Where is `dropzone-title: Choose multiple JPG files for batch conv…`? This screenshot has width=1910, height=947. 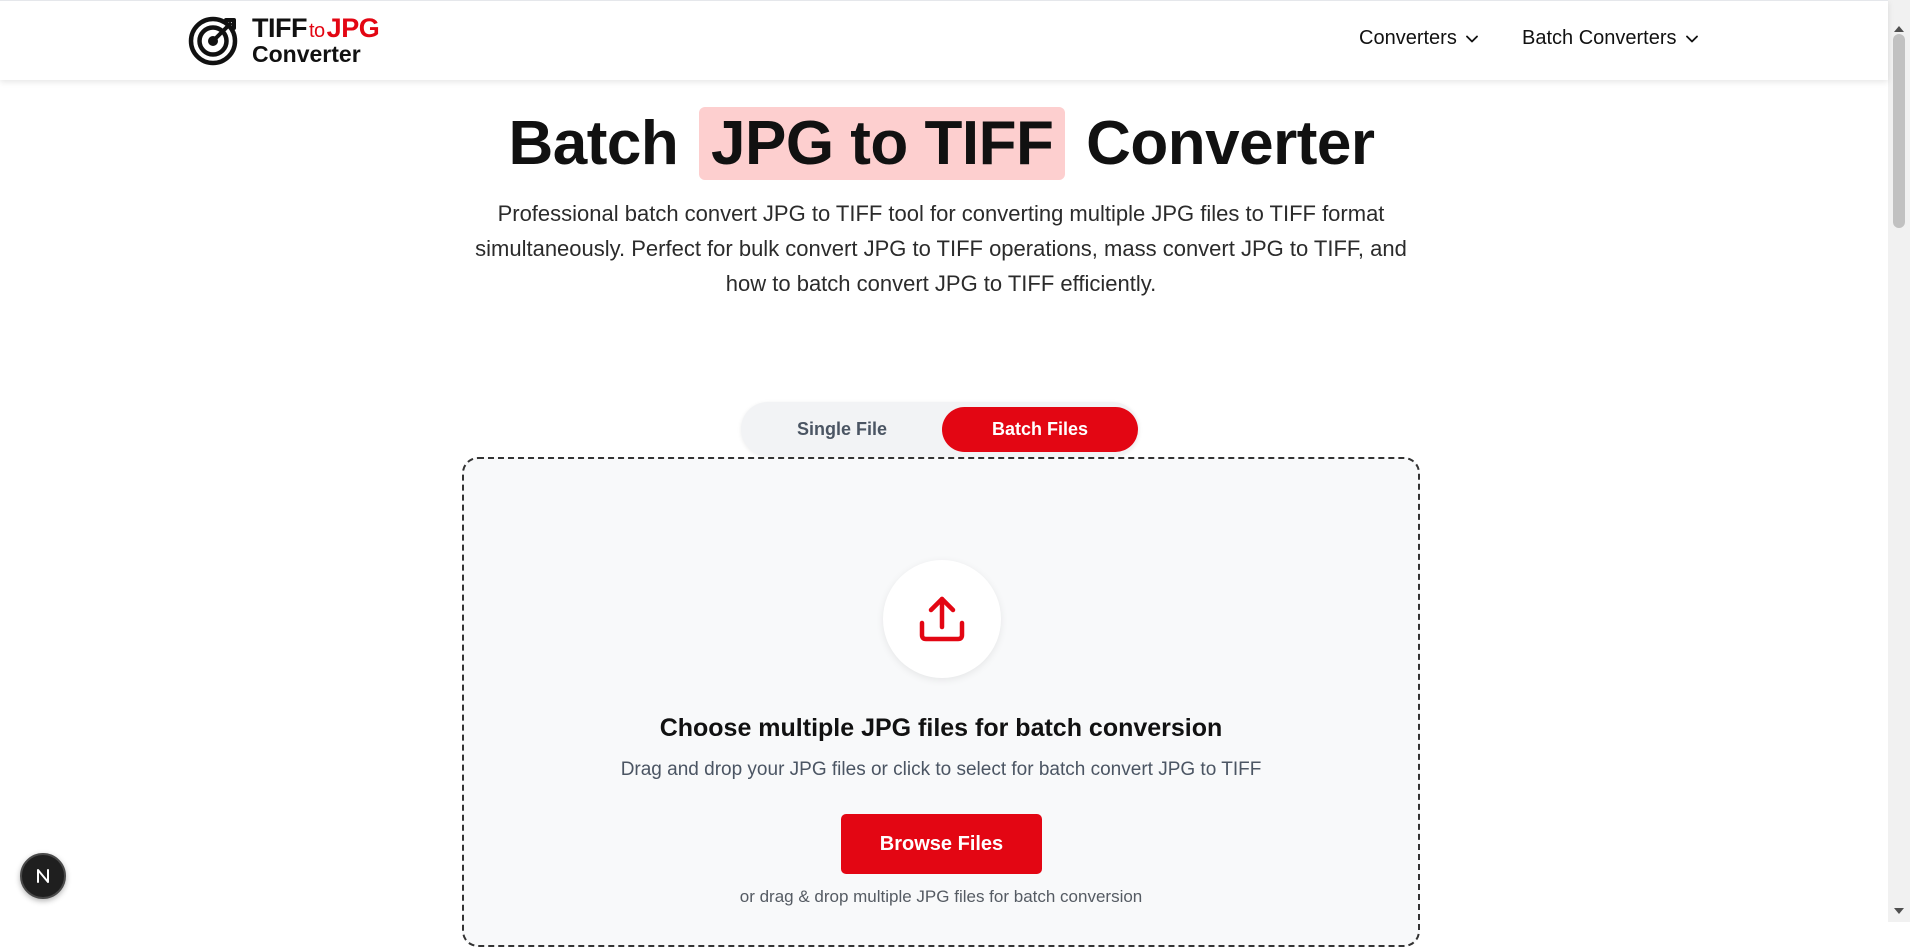
dropzone-title: Choose multiple JPG files for batch conv… is located at coordinates (941, 728).